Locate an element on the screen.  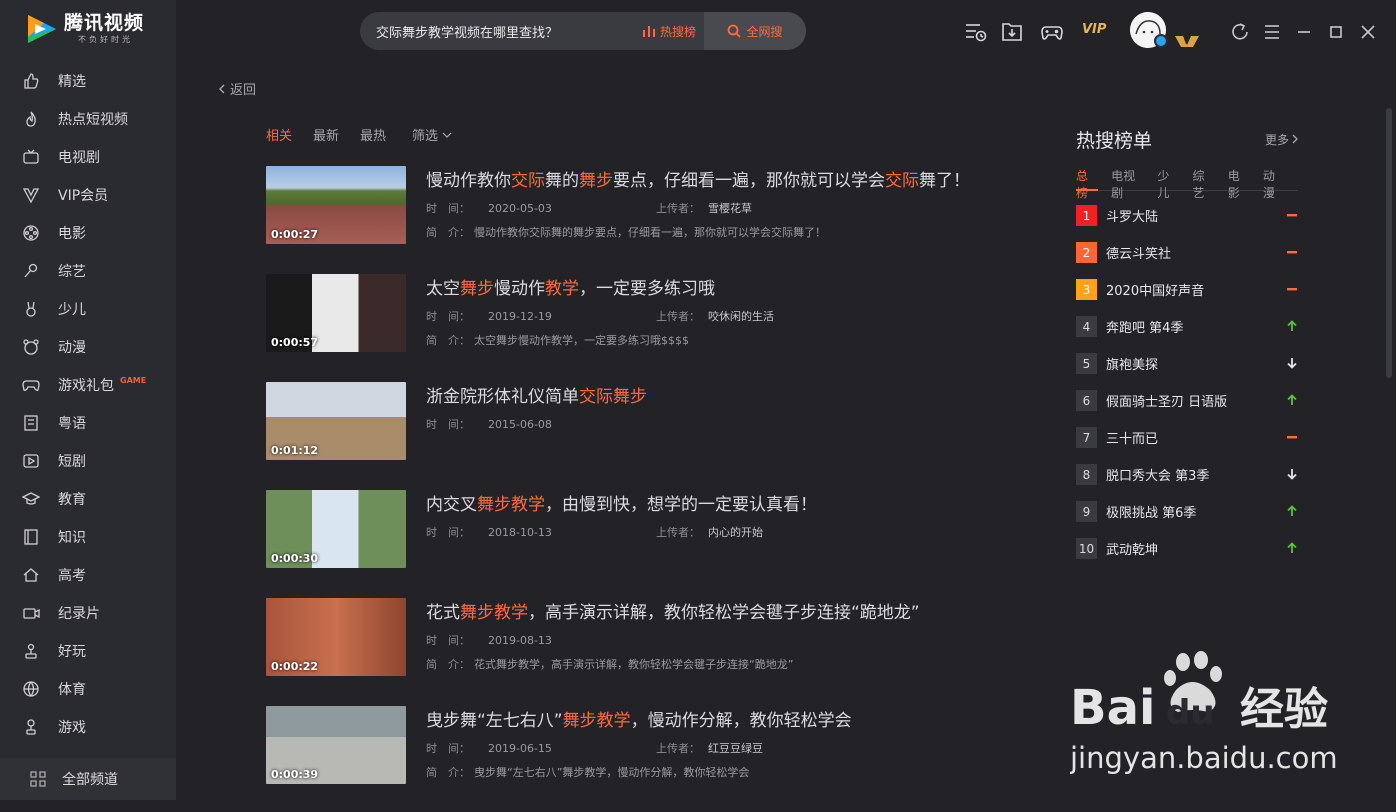
title-text: 花式 is located at coordinates (443, 613).